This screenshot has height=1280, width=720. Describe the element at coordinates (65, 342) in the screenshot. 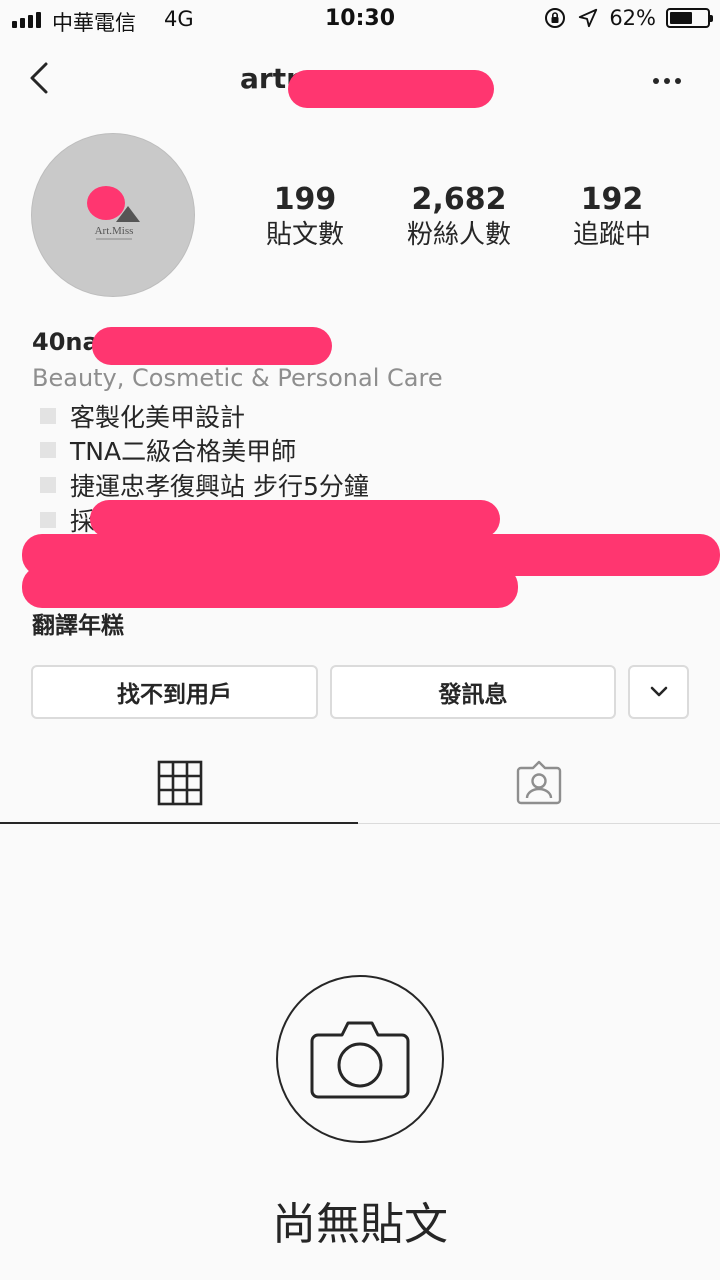

I see `profile-display-name: 40na` at that location.